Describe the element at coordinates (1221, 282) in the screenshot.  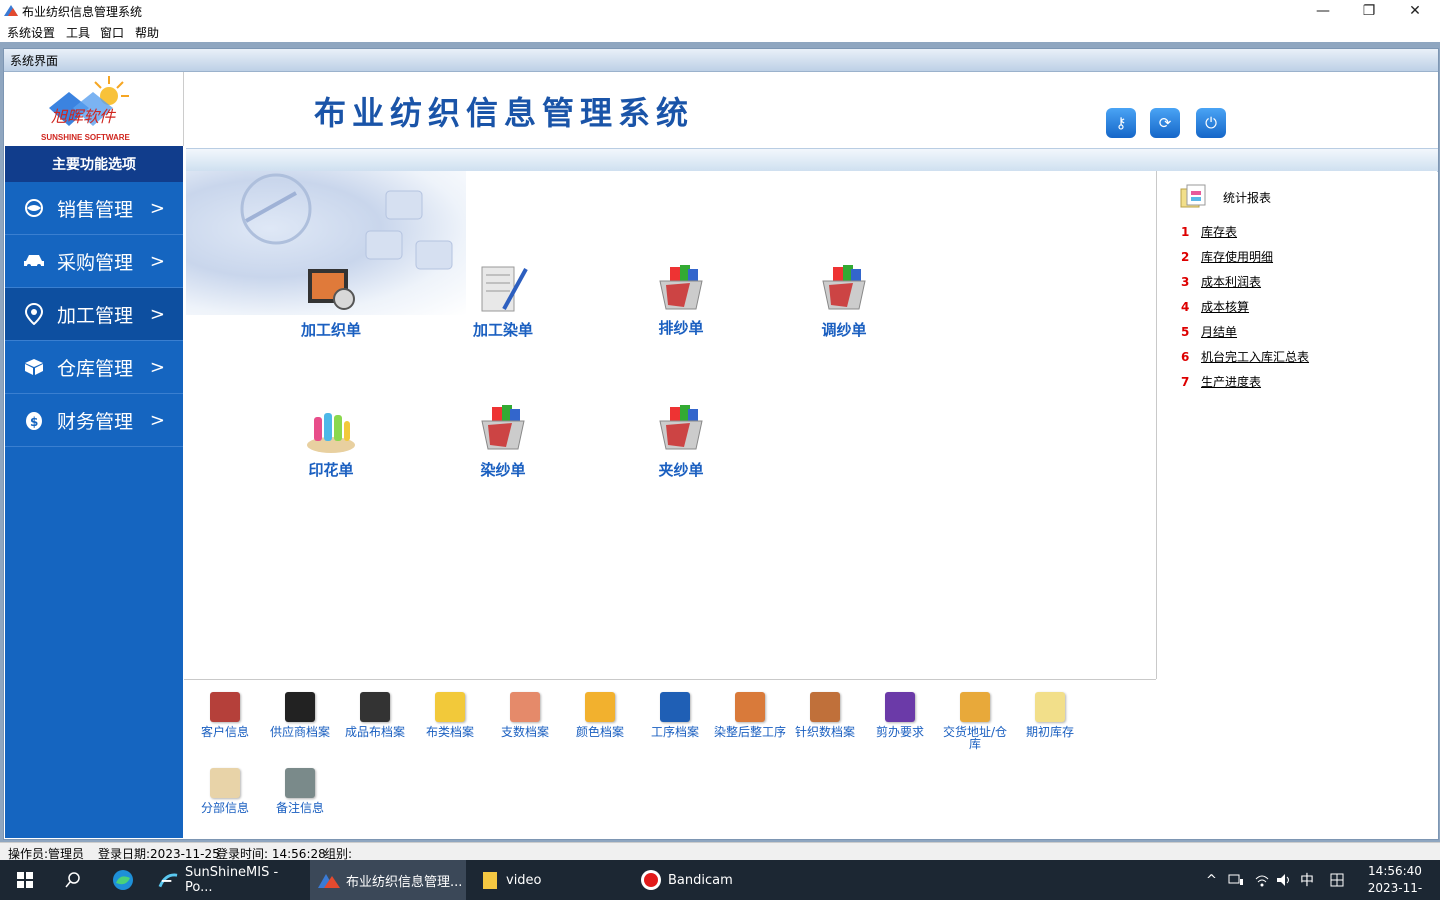
I see `report-link-cost-profit: 3 成本利润表` at that location.